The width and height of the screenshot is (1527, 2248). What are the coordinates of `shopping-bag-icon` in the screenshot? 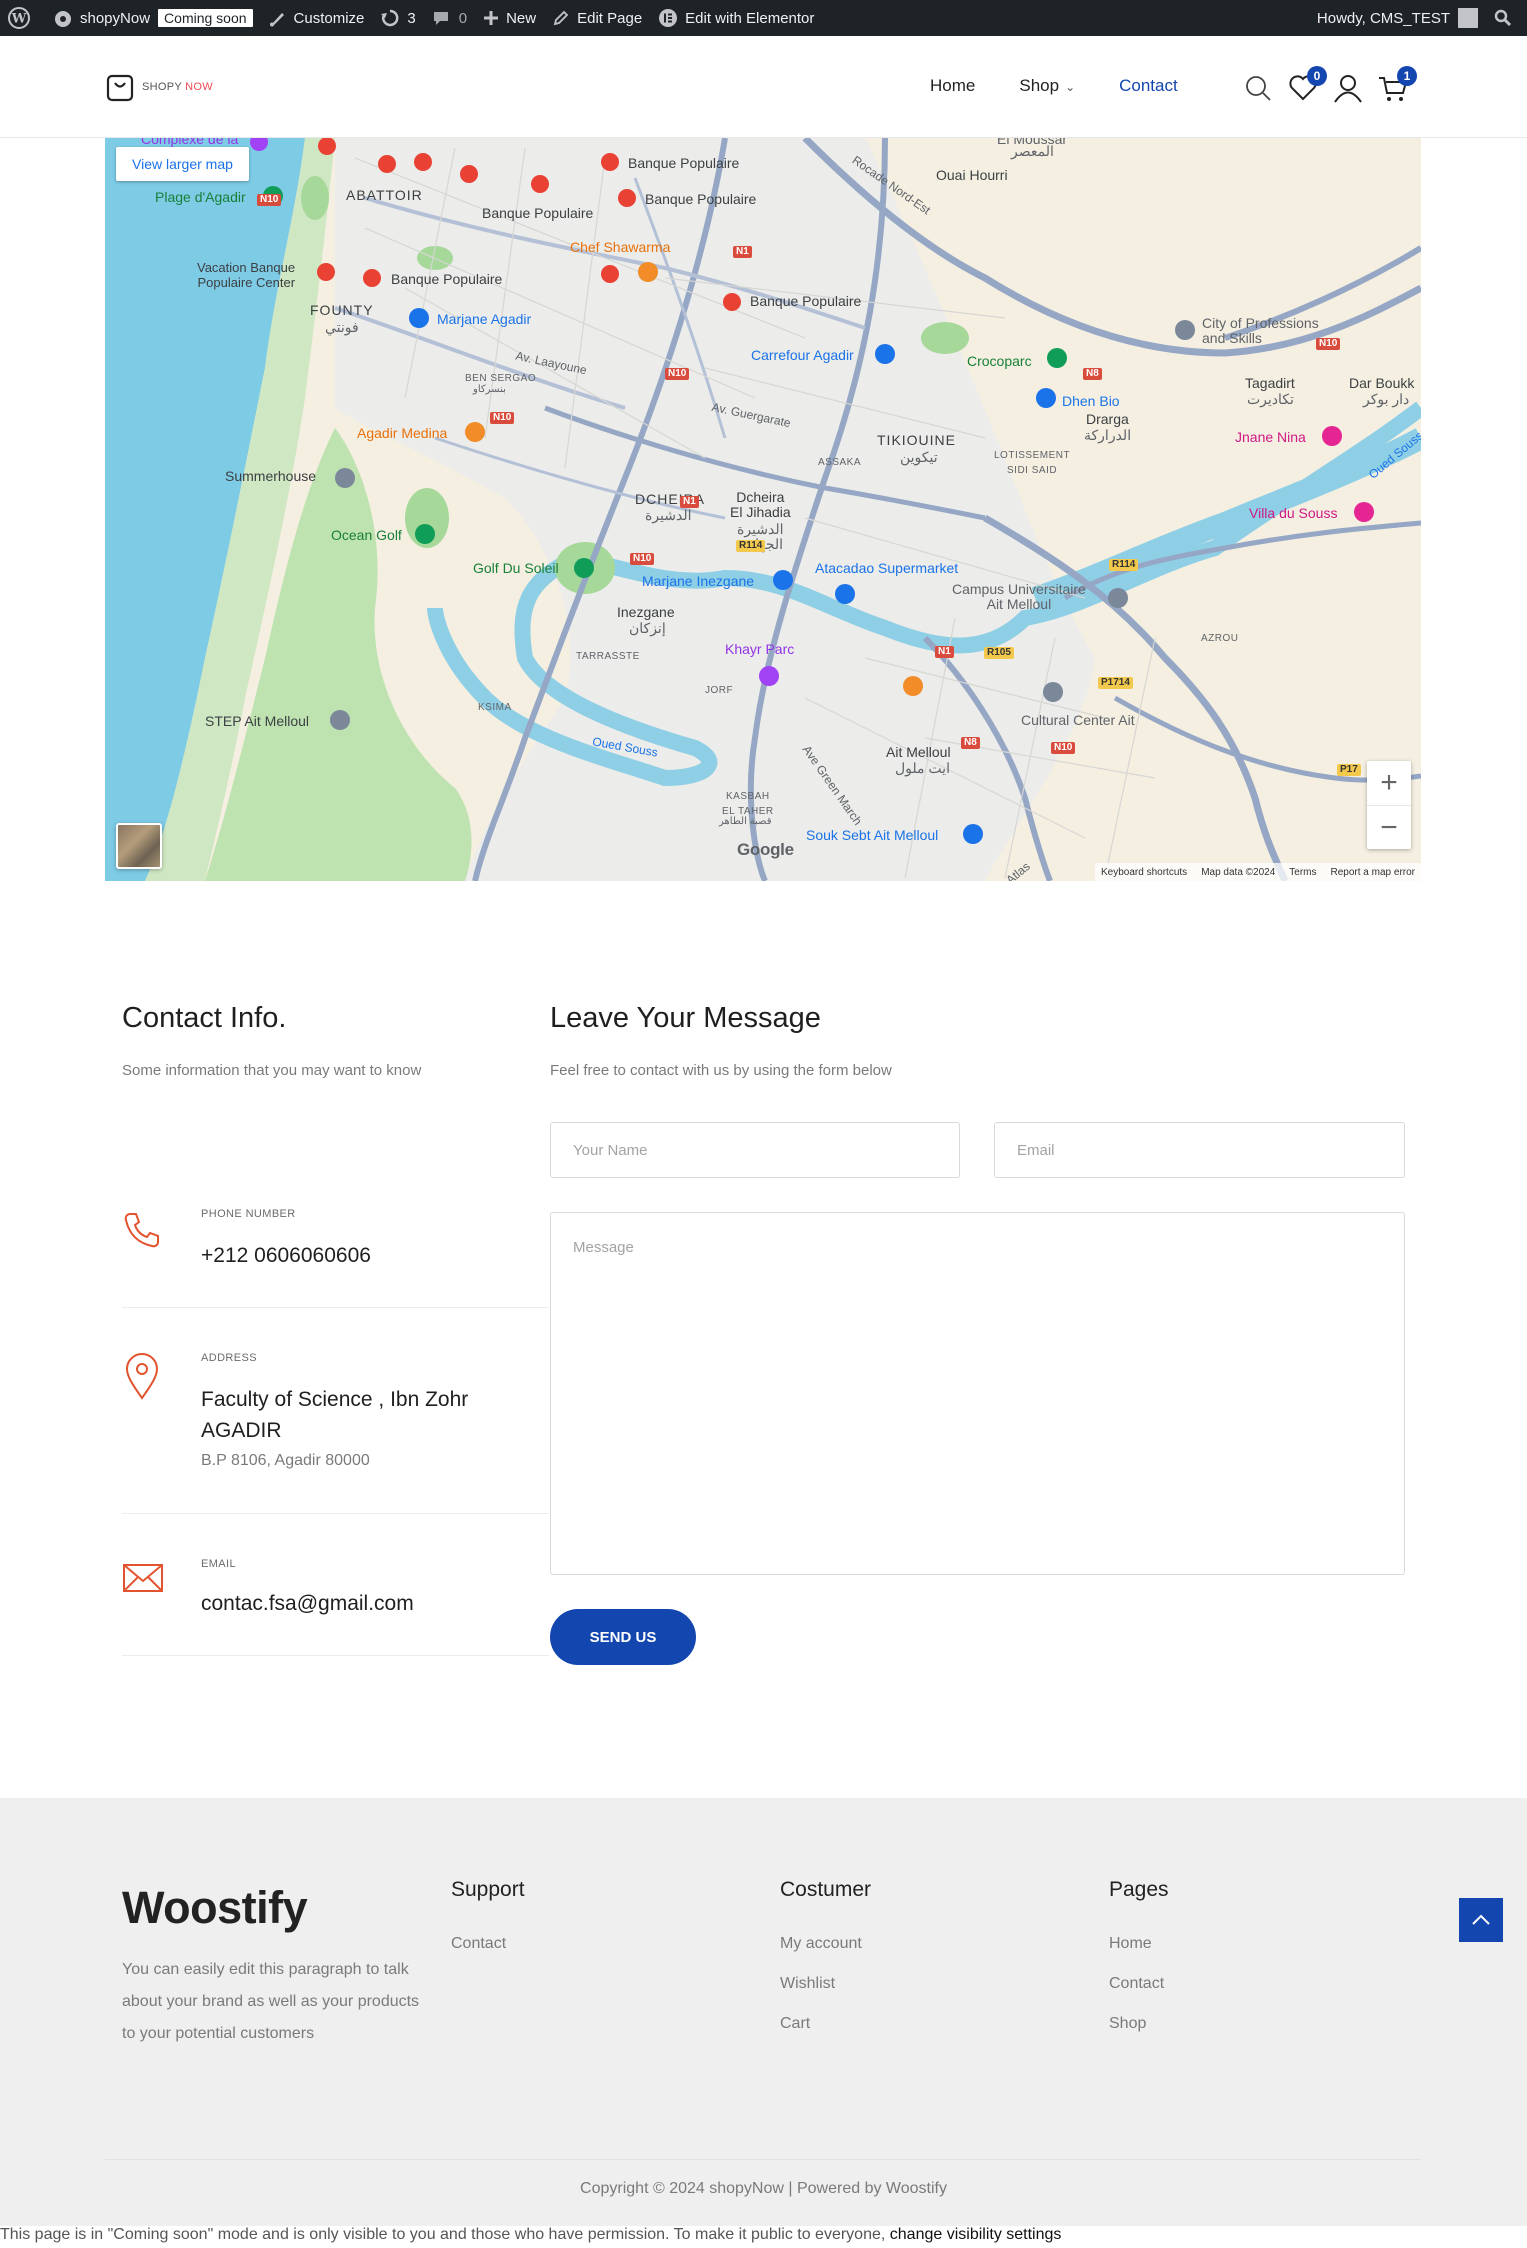 It's located at (120, 88).